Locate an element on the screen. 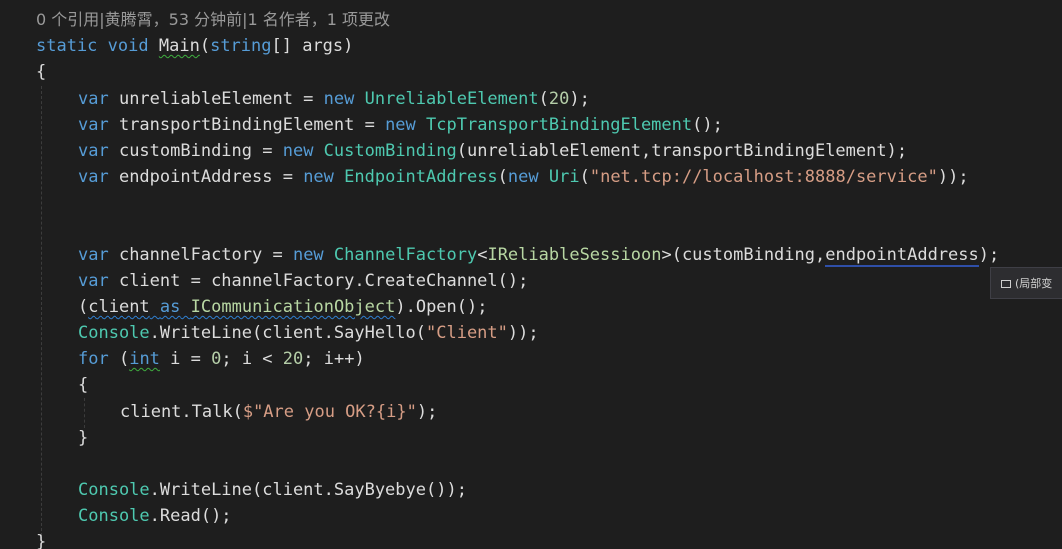 The image size is (1062, 549). code-line-open: (client as ICommunicationObject).Open(); is located at coordinates (282, 307).